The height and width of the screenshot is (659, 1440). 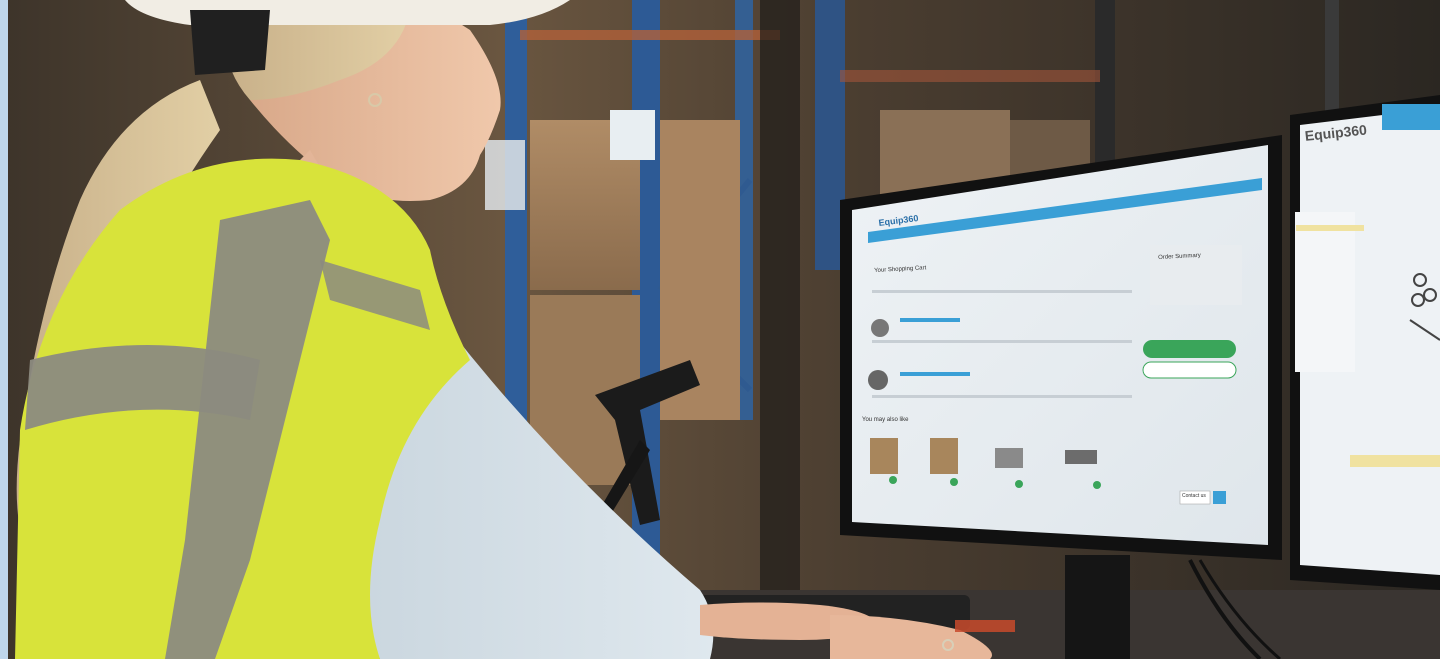 I want to click on left-edge, so click(x=4, y=329).